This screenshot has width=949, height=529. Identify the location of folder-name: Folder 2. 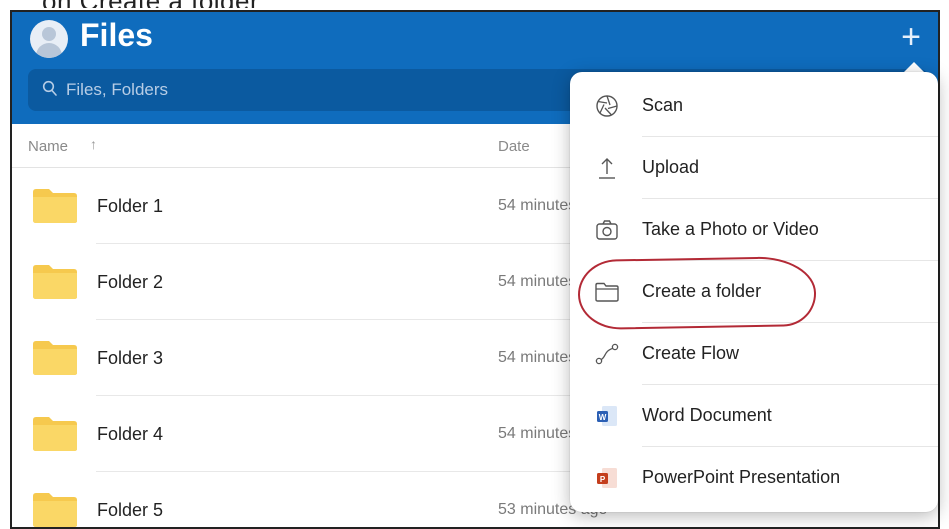
(130, 282).